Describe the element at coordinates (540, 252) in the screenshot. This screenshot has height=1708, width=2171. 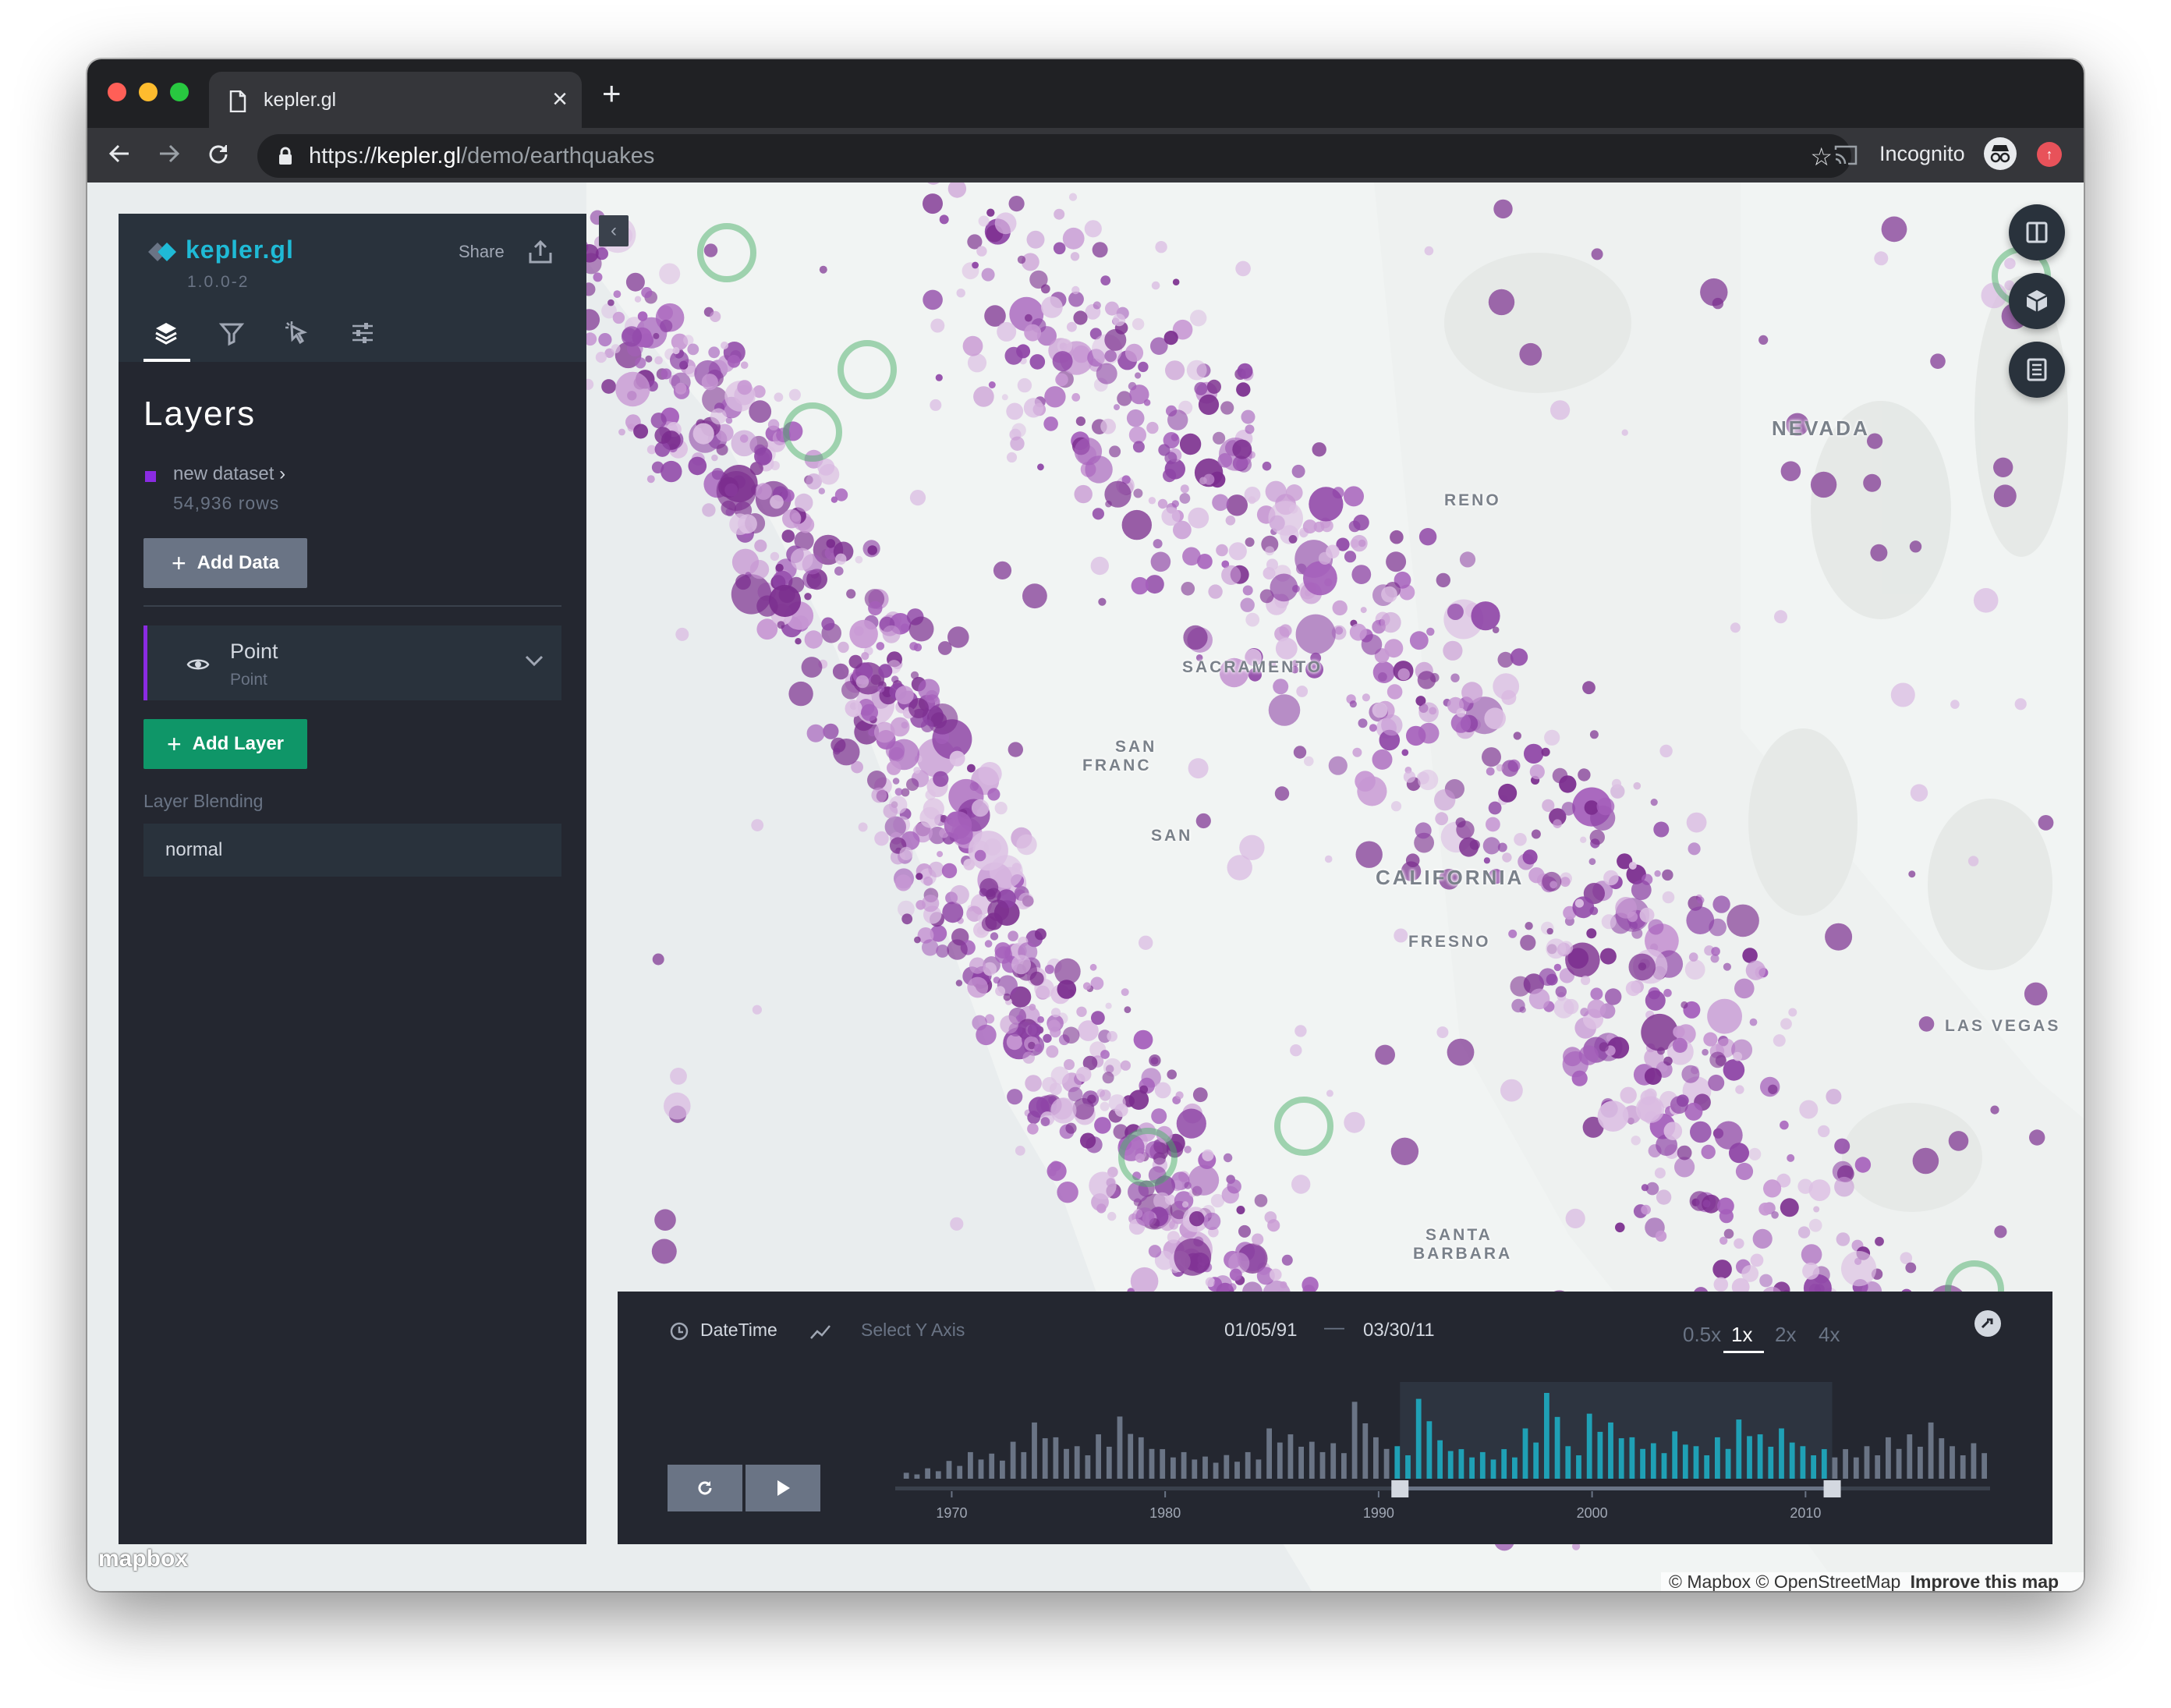
I see `share-icon` at that location.